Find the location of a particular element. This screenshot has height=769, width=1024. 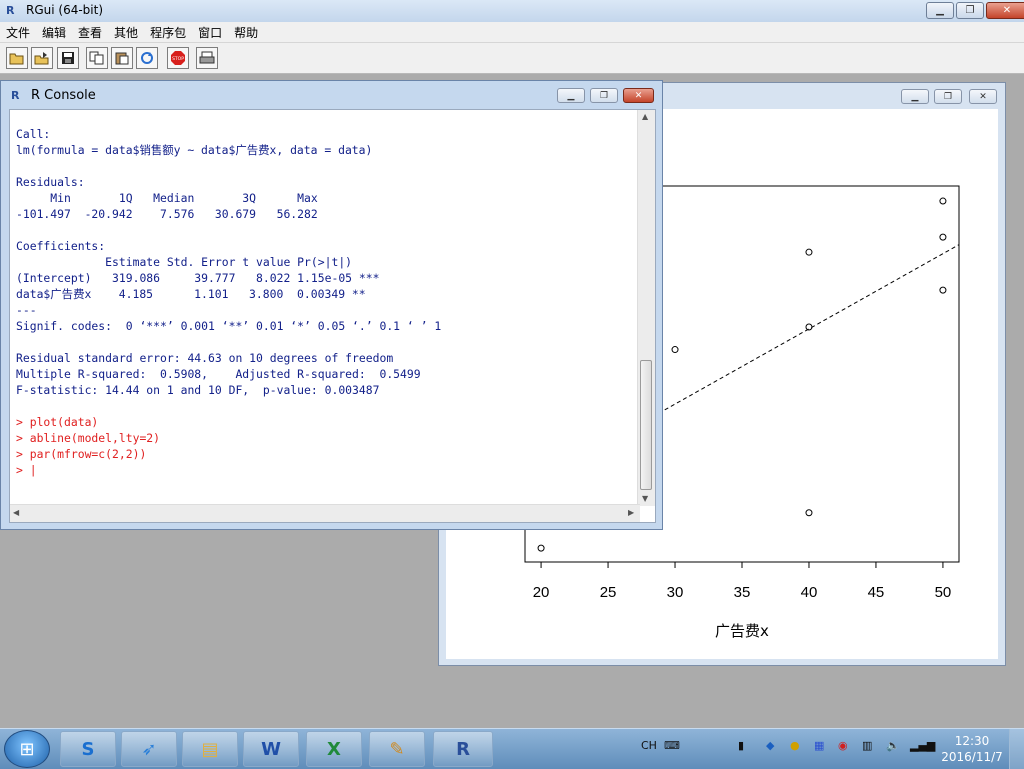

refresh-icon is located at coordinates (147, 58).